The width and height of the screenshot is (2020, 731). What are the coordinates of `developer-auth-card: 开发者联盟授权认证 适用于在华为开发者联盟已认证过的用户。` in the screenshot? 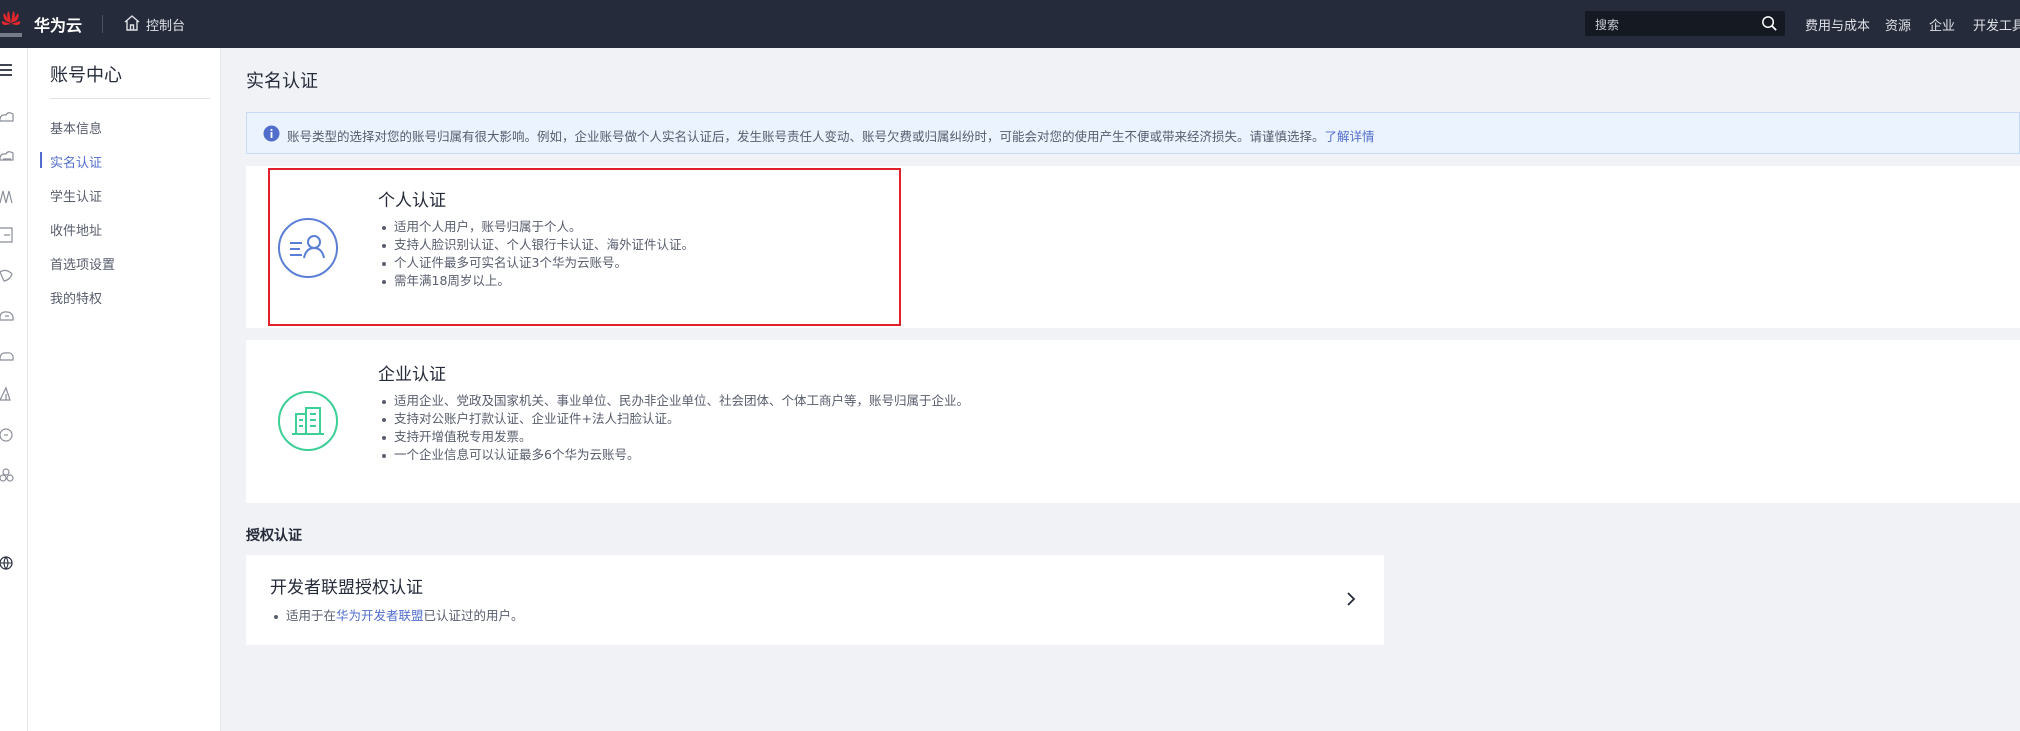 It's located at (815, 600).